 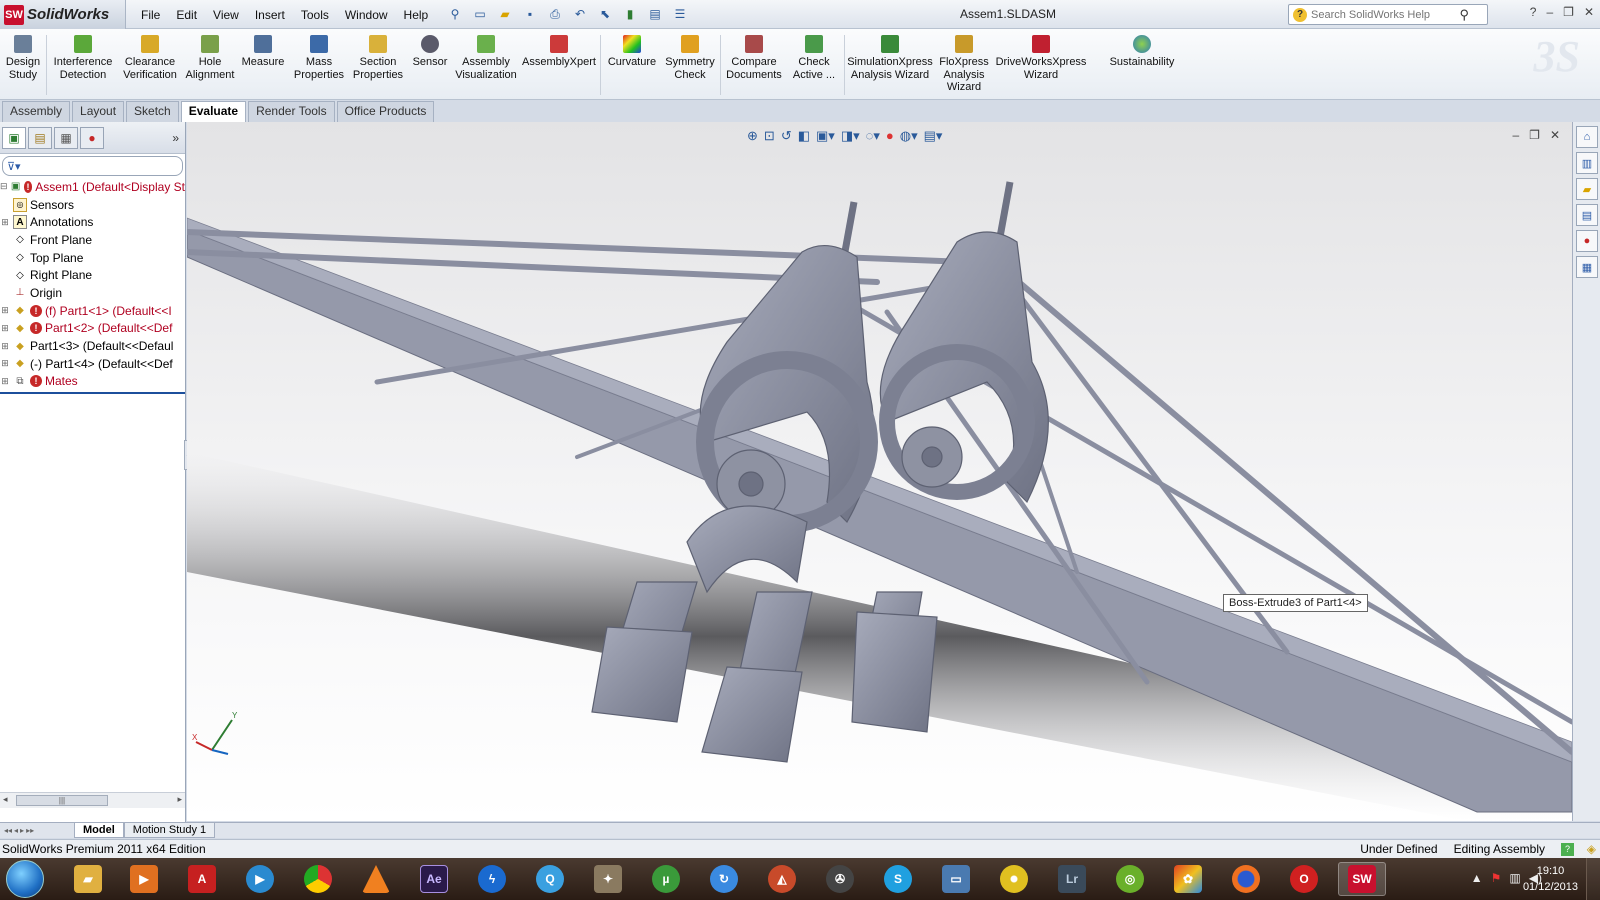 I want to click on zoom-to-area-icon: ⊡, so click(x=769, y=136).